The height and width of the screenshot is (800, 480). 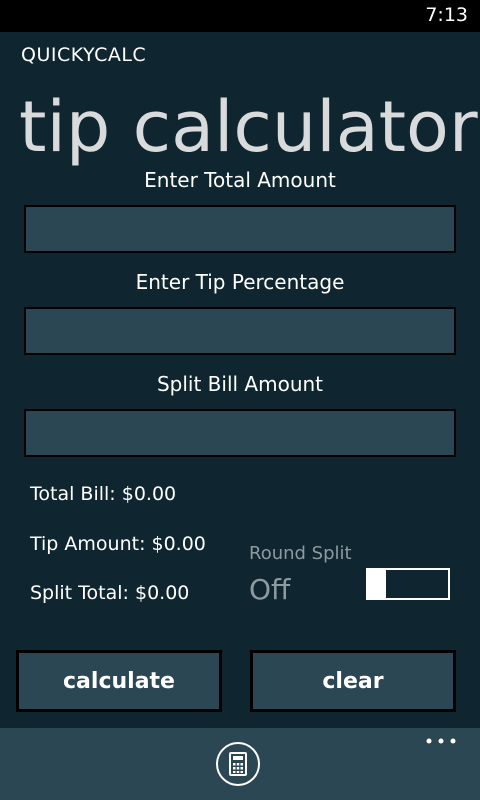 What do you see at coordinates (240, 229) in the screenshot?
I see `total-amount-input` at bounding box center [240, 229].